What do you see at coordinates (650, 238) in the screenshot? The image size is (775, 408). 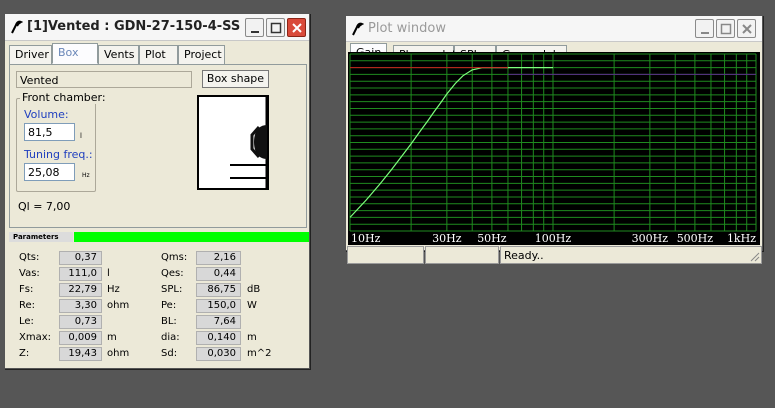 I see `x-tick-label: 300Hz` at bounding box center [650, 238].